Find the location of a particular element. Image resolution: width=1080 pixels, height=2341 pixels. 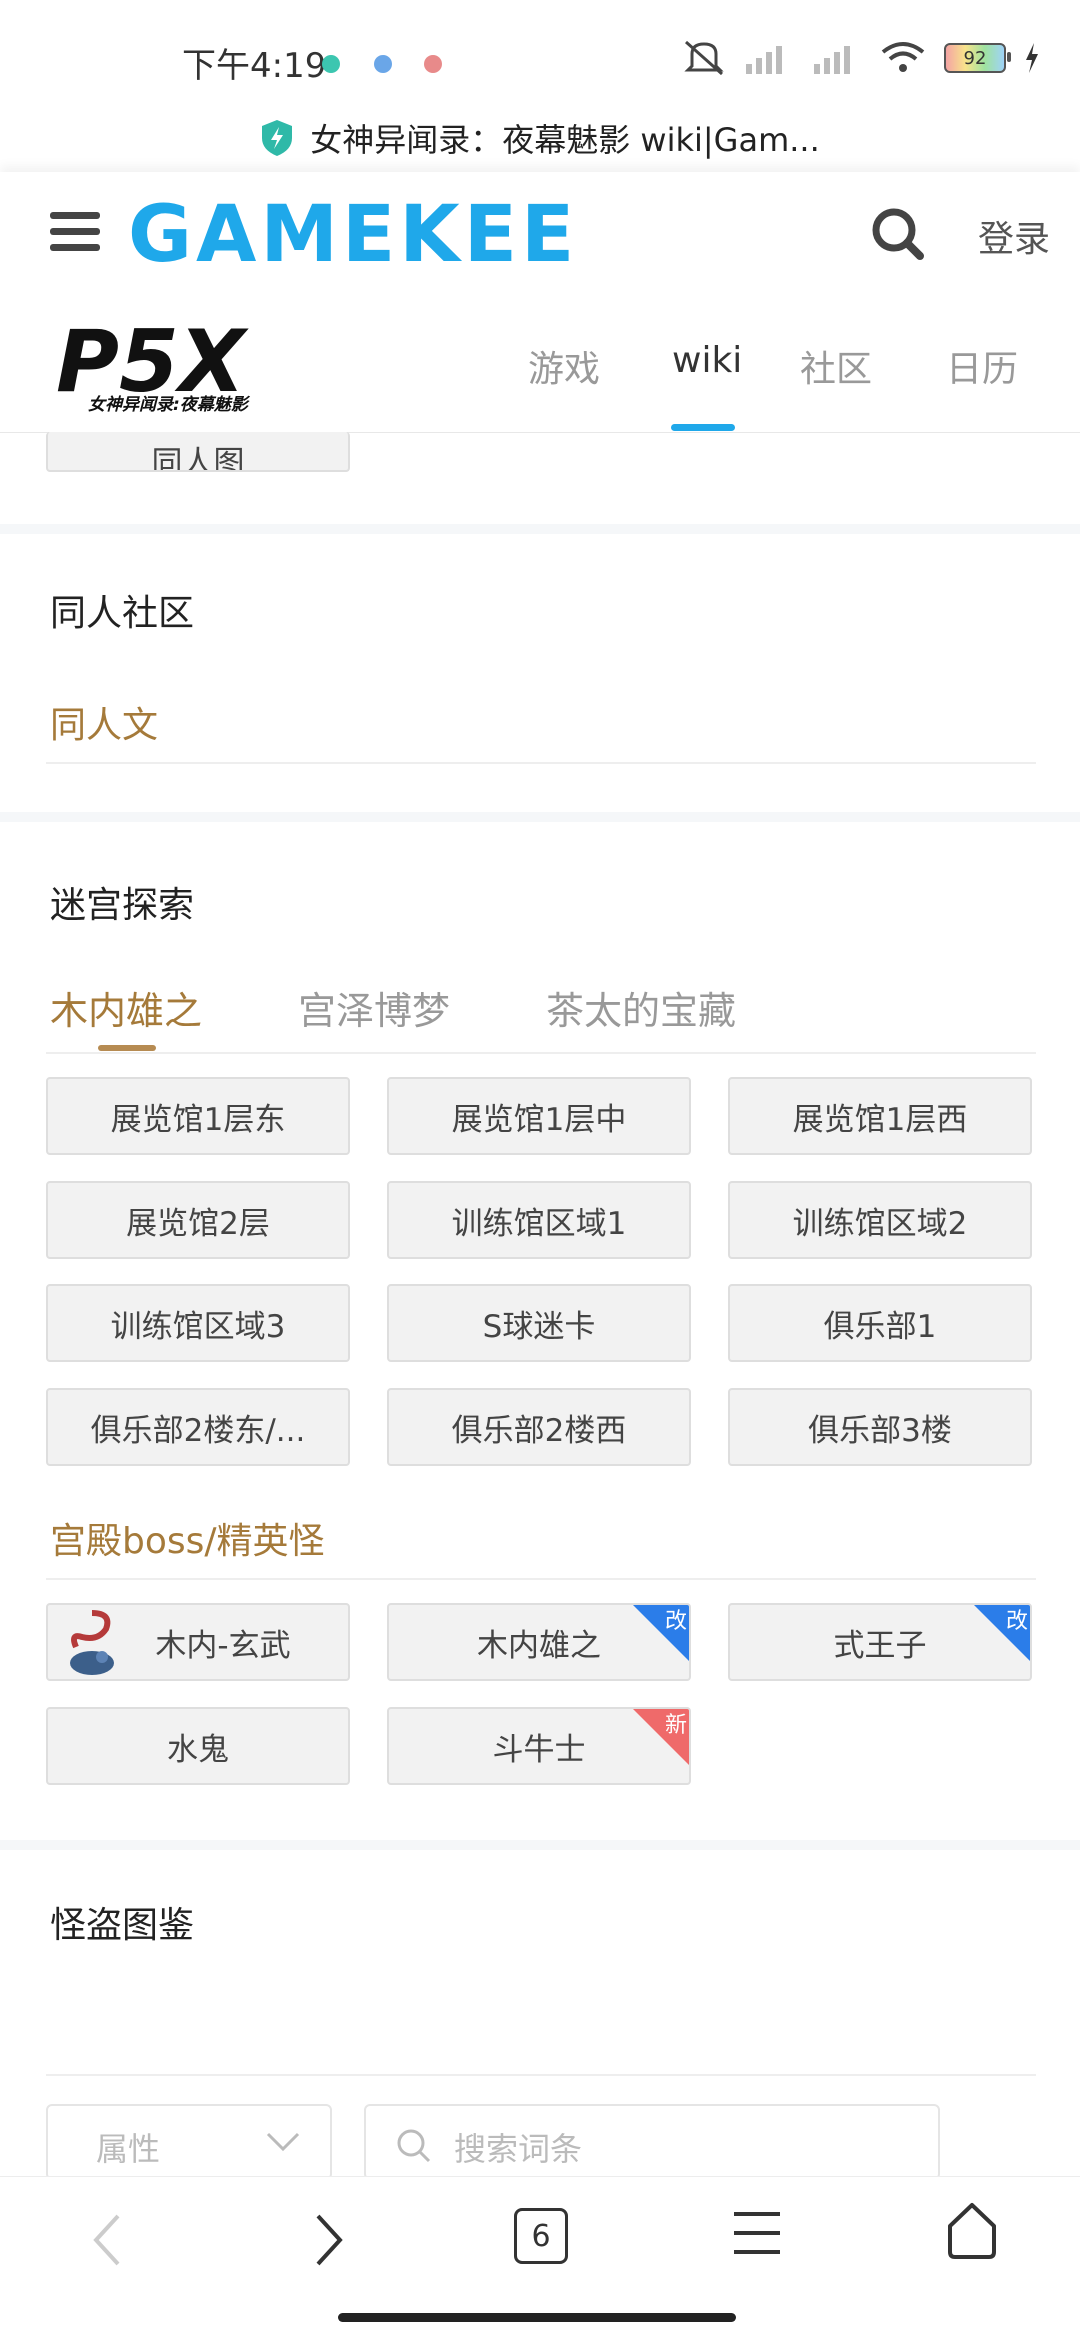

boss-button: 斗牛士 新 is located at coordinates (539, 1746).